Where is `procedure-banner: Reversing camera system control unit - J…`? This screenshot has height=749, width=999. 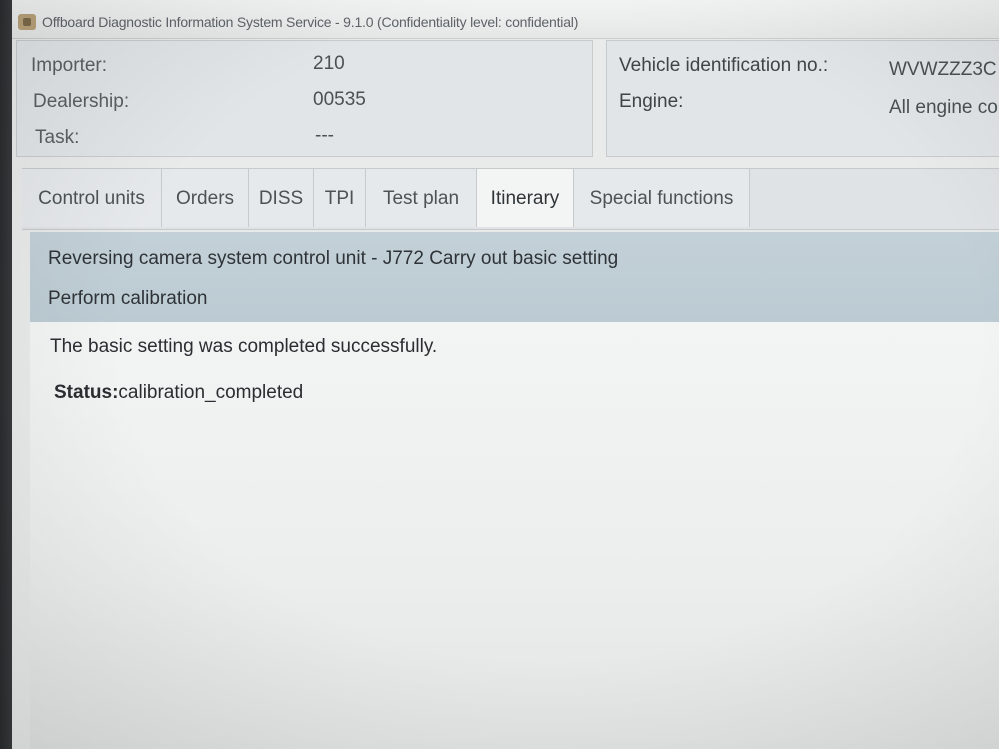 procedure-banner: Reversing camera system control unit - J… is located at coordinates (514, 277).